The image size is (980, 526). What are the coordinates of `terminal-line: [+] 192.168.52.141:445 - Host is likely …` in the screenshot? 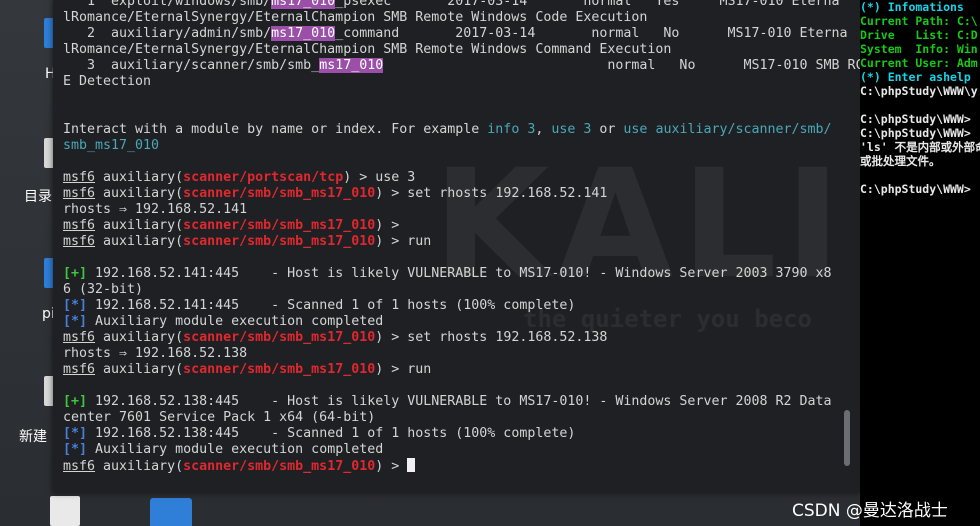 It's located at (453, 274).